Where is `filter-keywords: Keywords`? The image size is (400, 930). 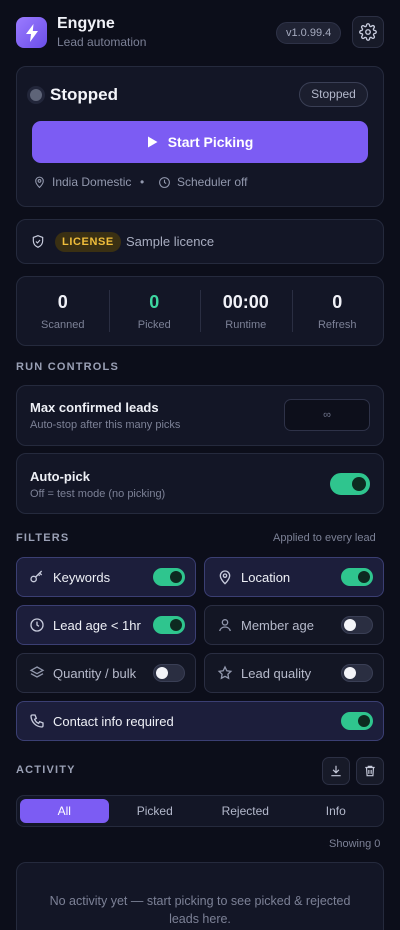 filter-keywords: Keywords is located at coordinates (106, 577).